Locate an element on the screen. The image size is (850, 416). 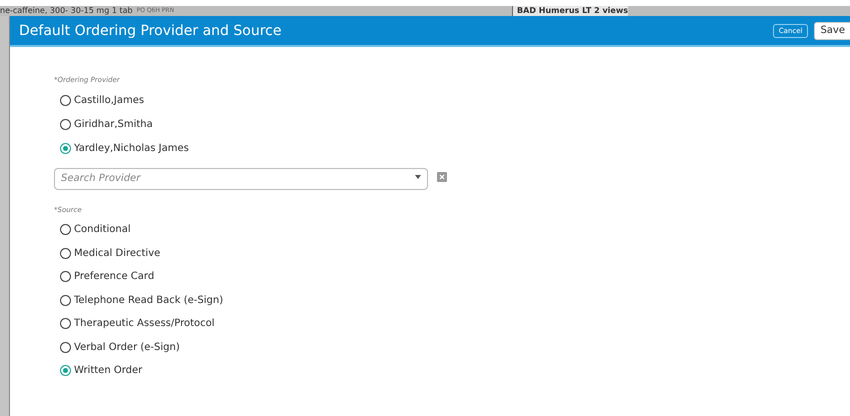
background-order-text: ne-caffeine, 300- 30-15 mg 1 tab is located at coordinates (66, 11).